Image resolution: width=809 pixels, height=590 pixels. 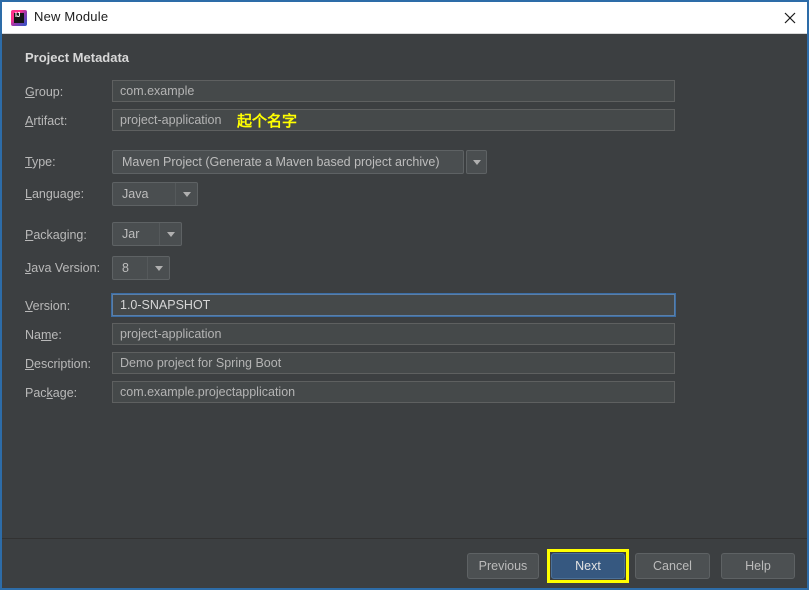 I want to click on label-version: Version:, so click(x=47, y=306).